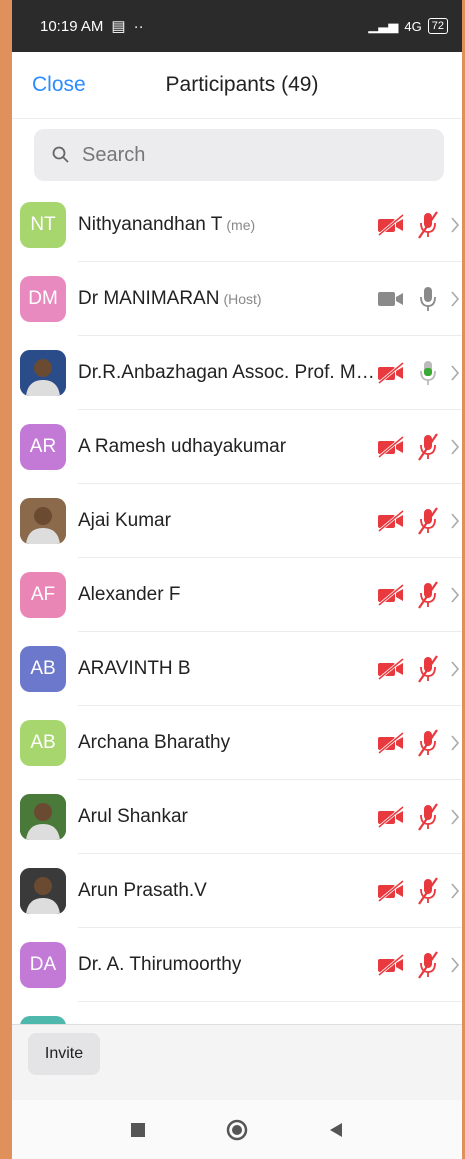 The width and height of the screenshot is (465, 1159). I want to click on invite-button: Invite, so click(64, 1054).